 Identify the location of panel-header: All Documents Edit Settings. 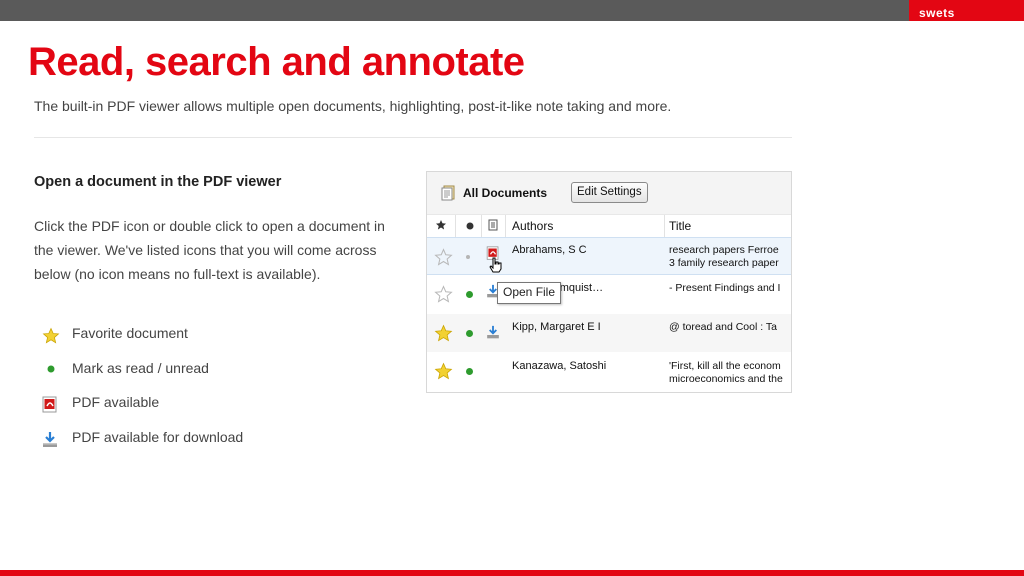
(609, 193).